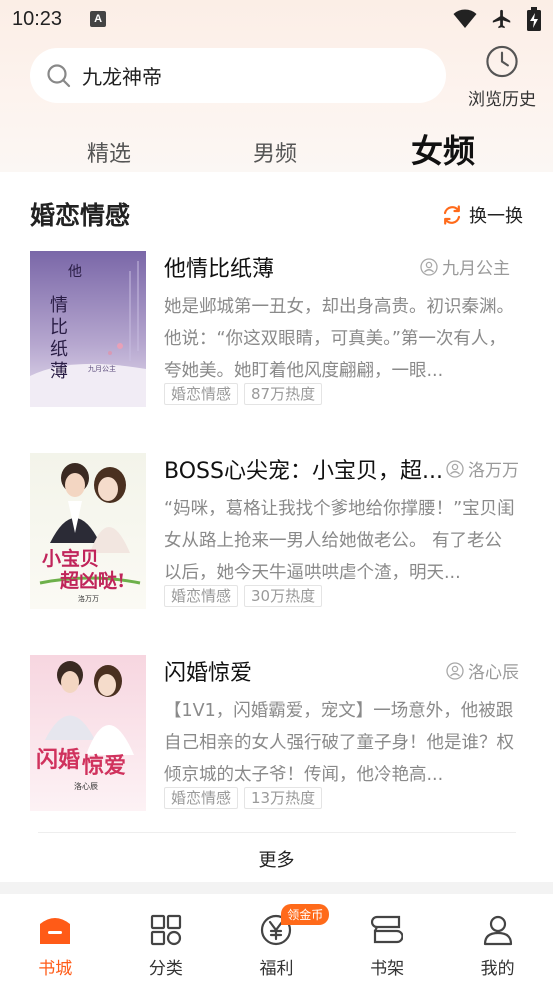 This screenshot has height=984, width=553. I want to click on svg-text: 比, so click(59, 327).